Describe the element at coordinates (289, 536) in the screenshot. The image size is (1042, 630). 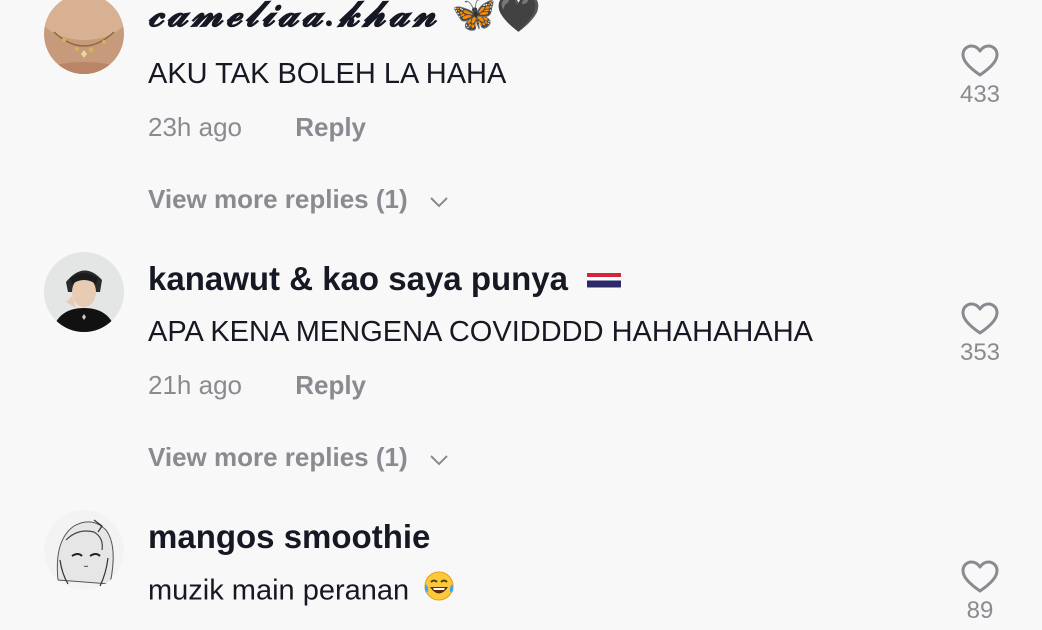
I see `comment-username: mangos smoothie` at that location.